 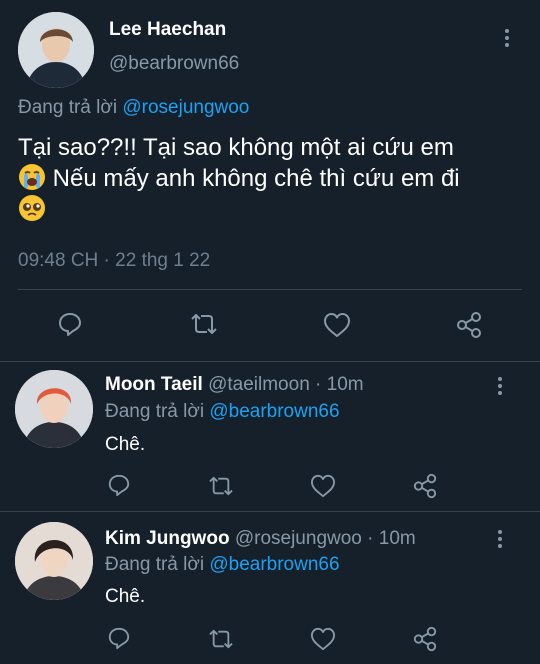 I want to click on reply-header: Kim Jungwoo @rosejungwoo · 10m, so click(x=260, y=539).